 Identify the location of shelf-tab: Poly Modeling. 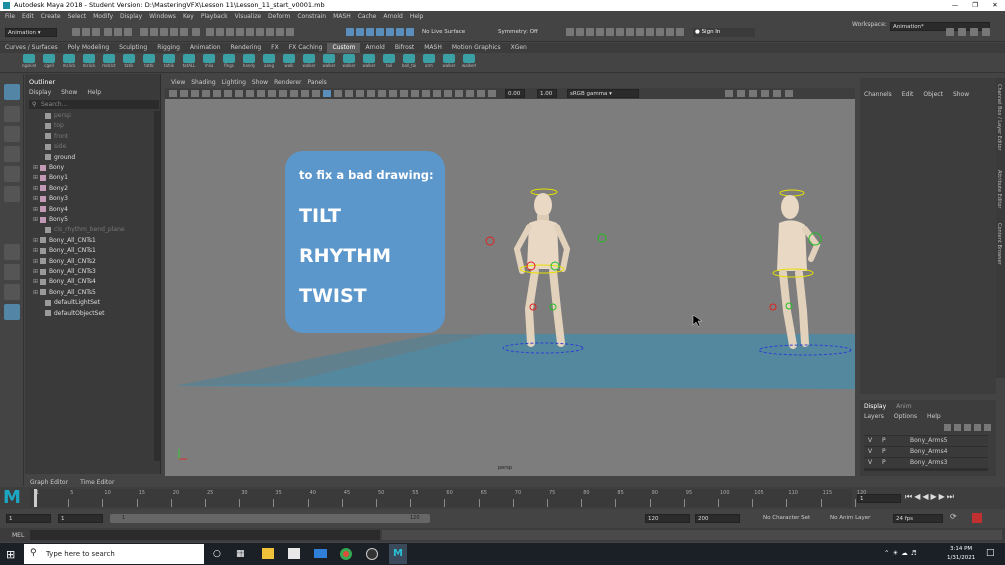
(89, 48).